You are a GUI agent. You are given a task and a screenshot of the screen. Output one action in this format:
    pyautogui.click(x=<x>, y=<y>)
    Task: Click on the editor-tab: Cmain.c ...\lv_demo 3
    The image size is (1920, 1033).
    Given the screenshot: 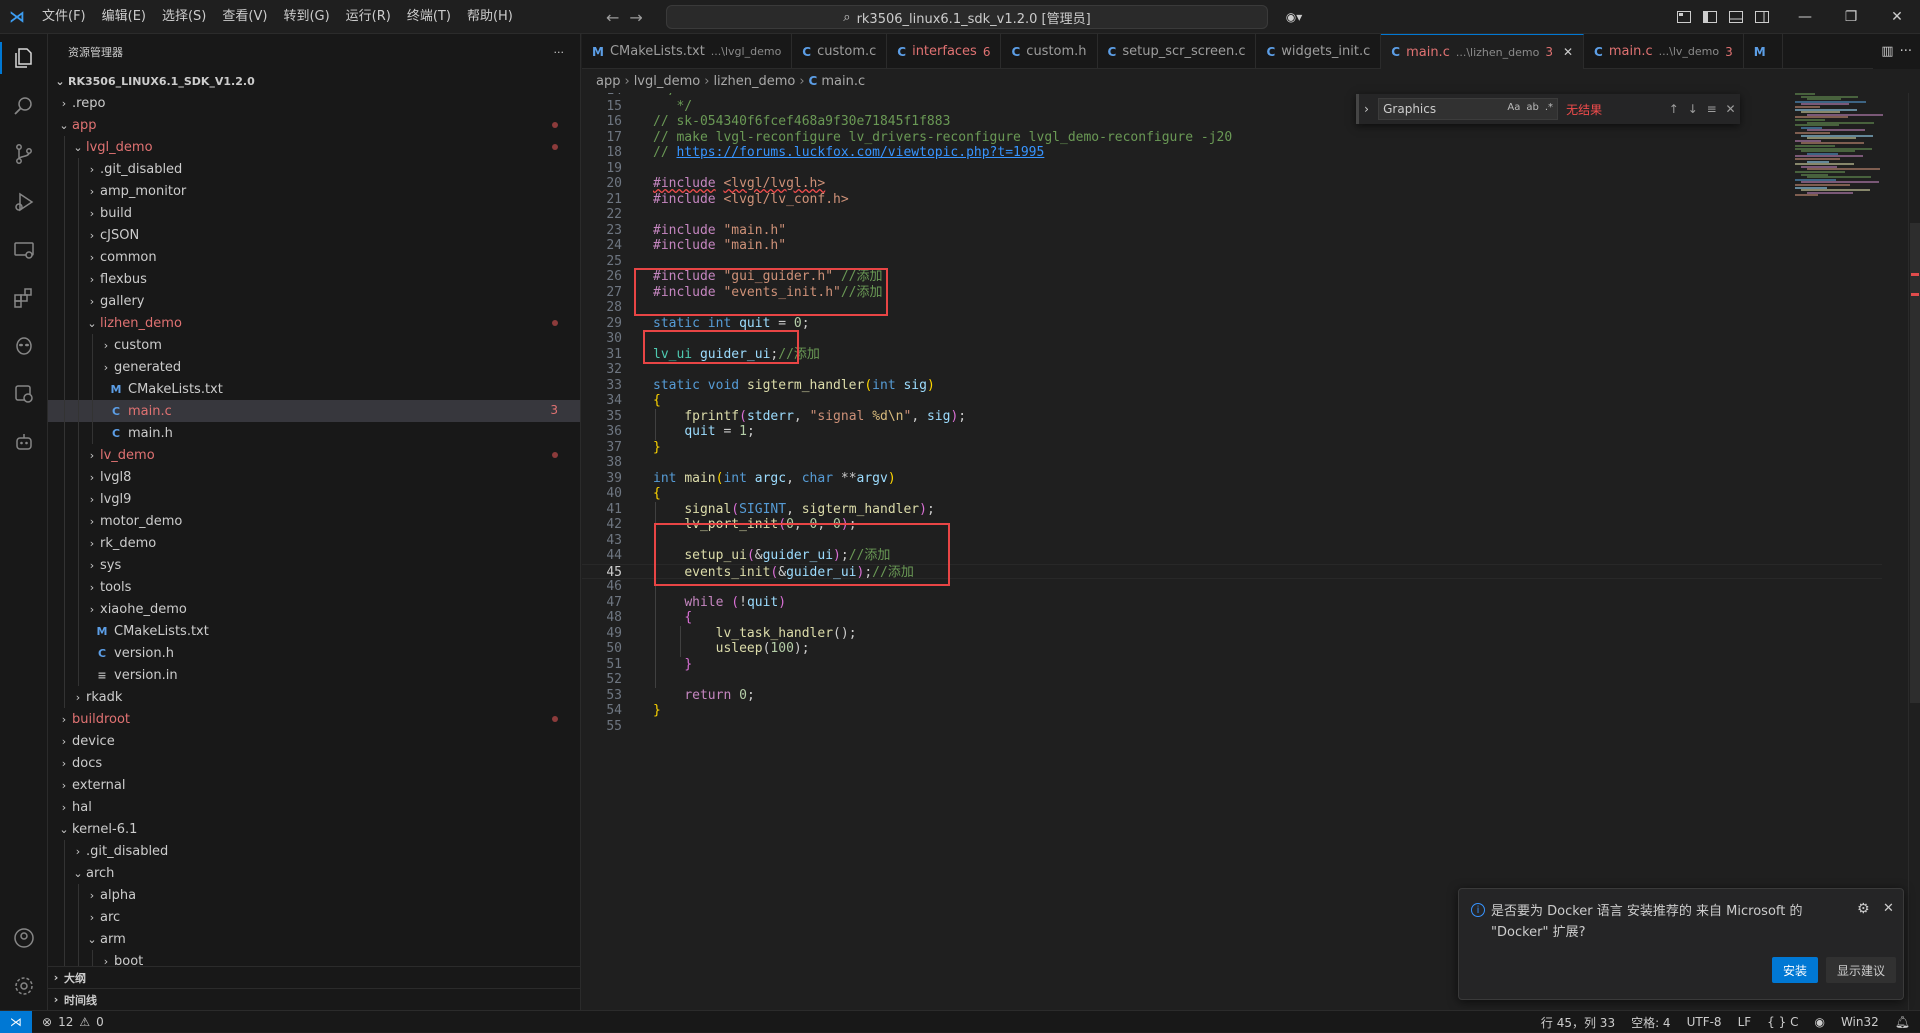 What is the action you would take?
    pyautogui.click(x=1664, y=51)
    